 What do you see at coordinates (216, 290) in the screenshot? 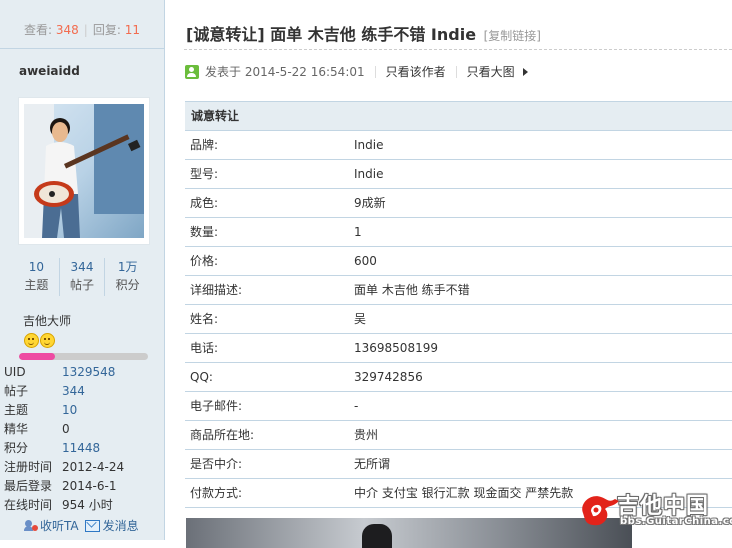
I see `row-label: 详细描述:` at bounding box center [216, 290].